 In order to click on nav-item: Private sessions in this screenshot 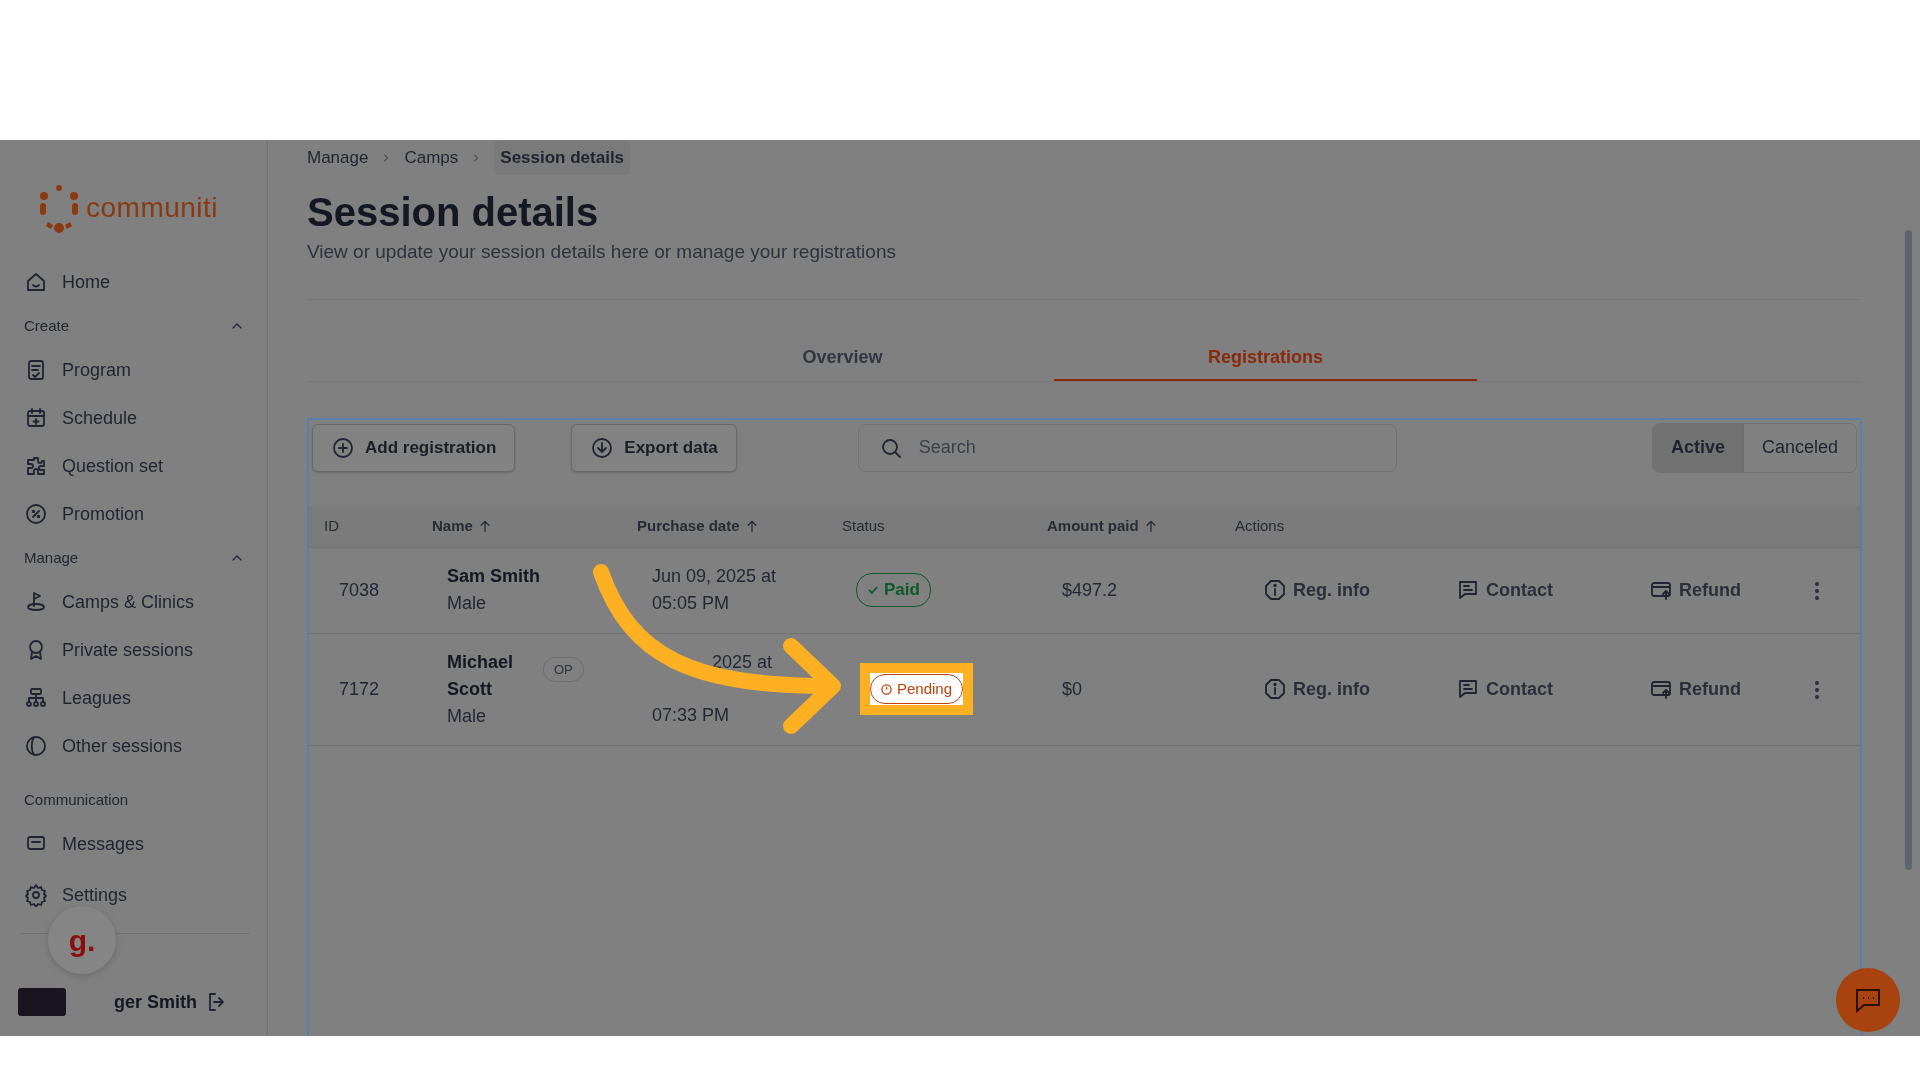, I will do `click(134, 650)`.